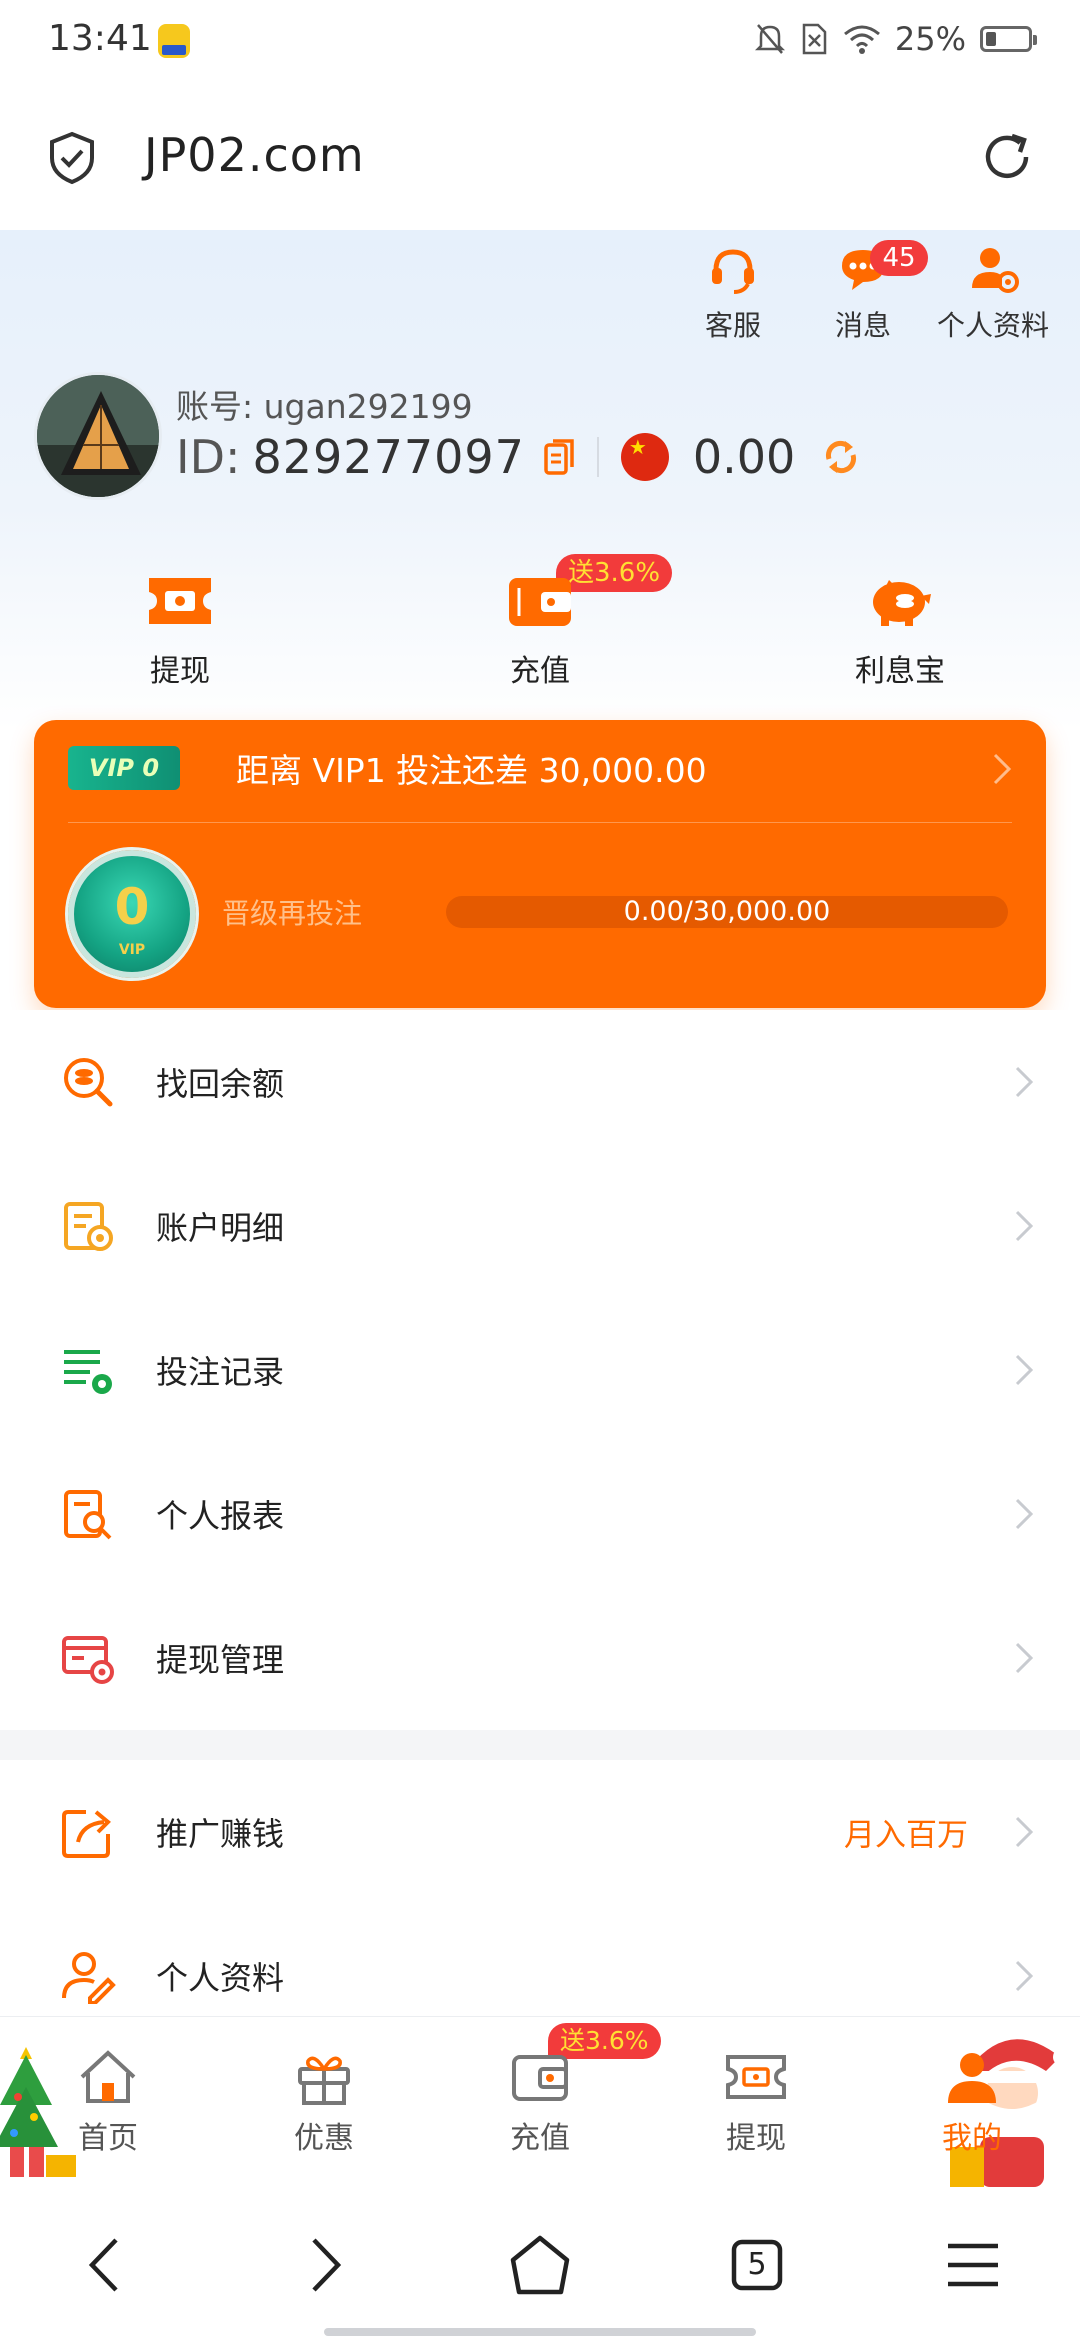 Image resolution: width=1080 pixels, height=2340 pixels. Describe the element at coordinates (72, 158) in the screenshot. I see `shield-check-icon` at that location.